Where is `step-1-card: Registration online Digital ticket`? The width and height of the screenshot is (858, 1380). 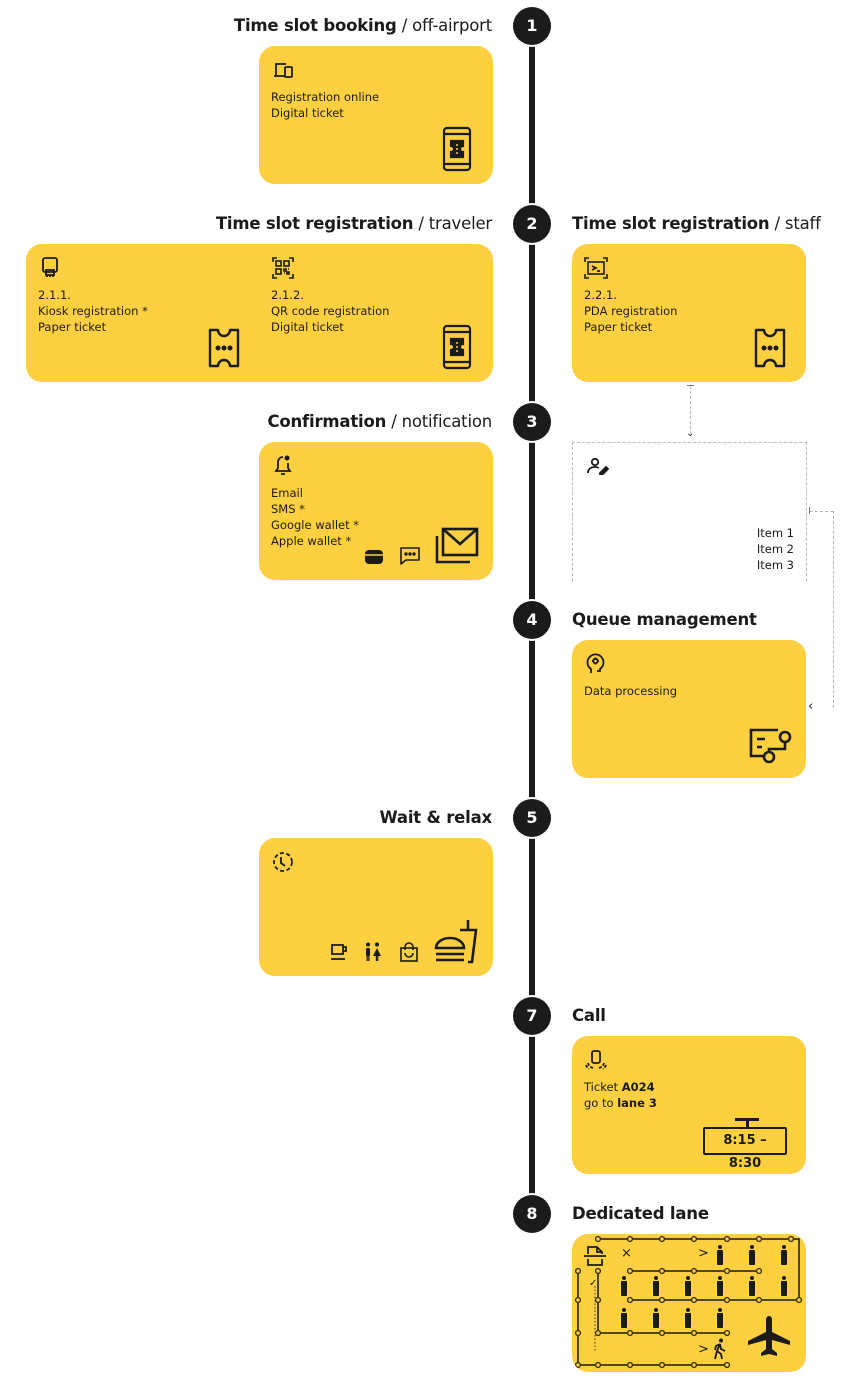
step-1-card: Registration online Digital ticket is located at coordinates (376, 115).